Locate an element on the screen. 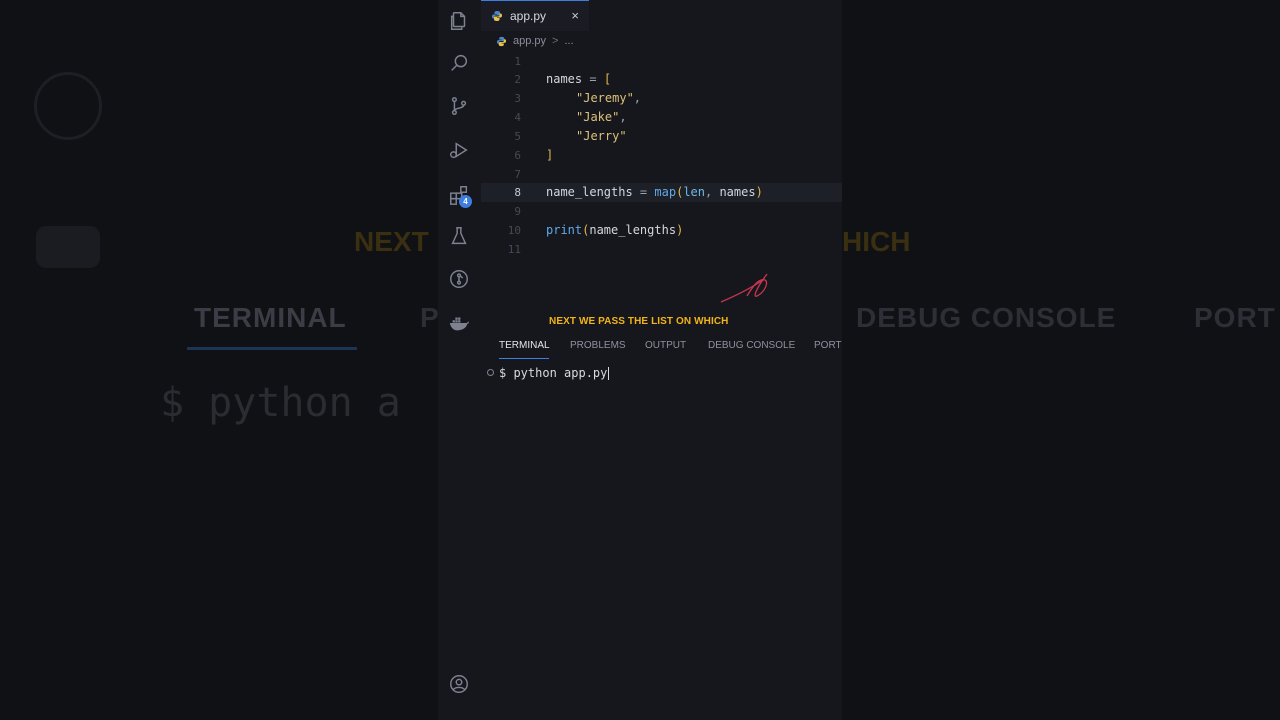  run-debug-icon is located at coordinates (459, 150).